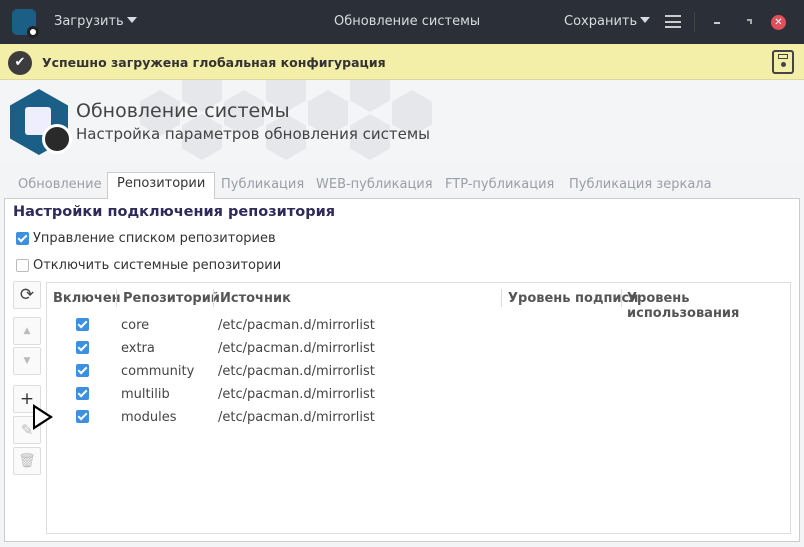 The height and width of the screenshot is (547, 804). I want to click on save-menu-button: Сохранить, so click(607, 21).